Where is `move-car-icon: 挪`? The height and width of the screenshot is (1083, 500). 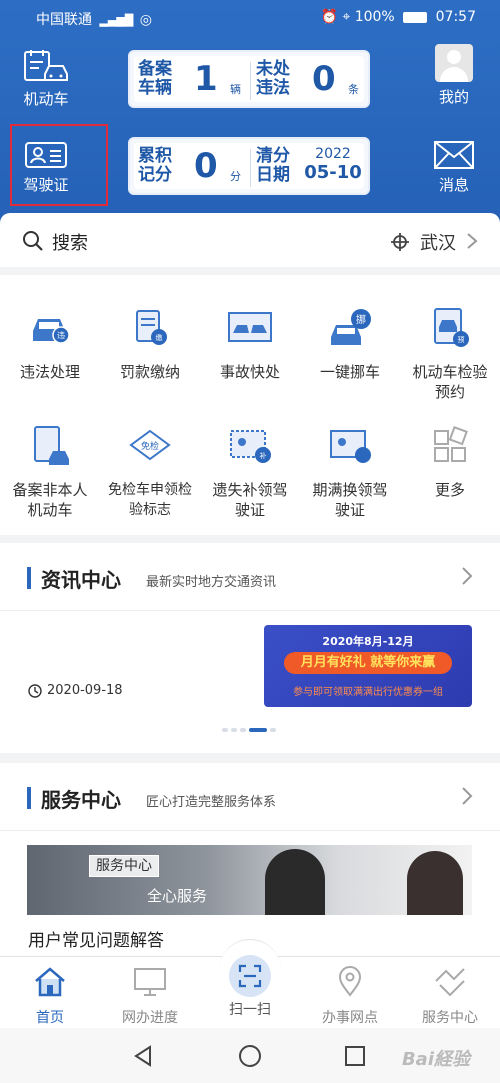 move-car-icon: 挪 is located at coordinates (351, 327).